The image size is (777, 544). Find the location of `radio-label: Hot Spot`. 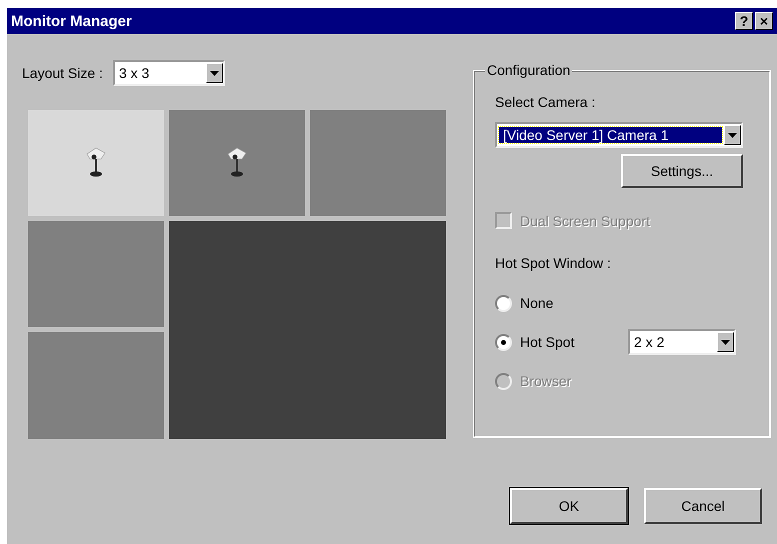

radio-label: Hot Spot is located at coordinates (548, 342).